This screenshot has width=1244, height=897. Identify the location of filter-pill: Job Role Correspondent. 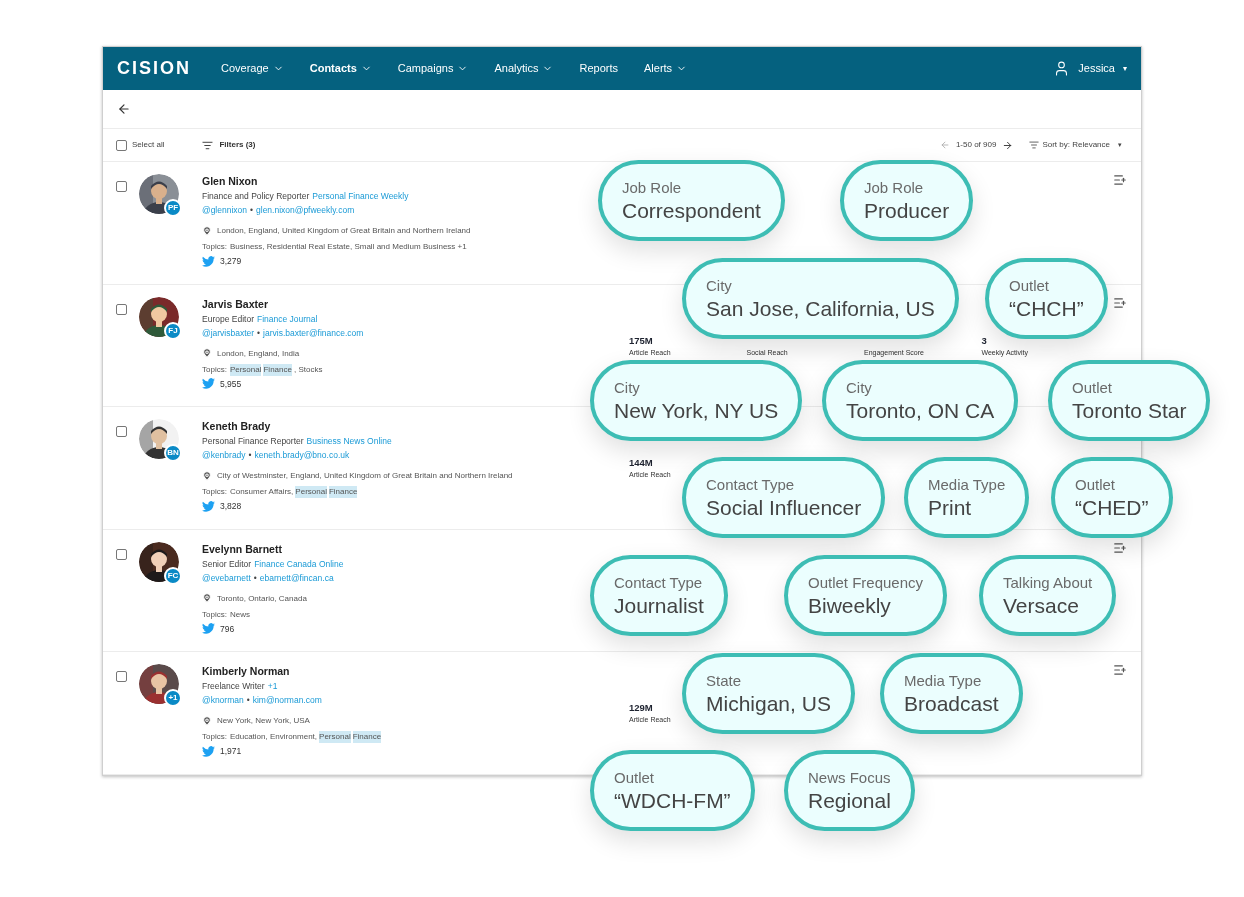
(691, 200).